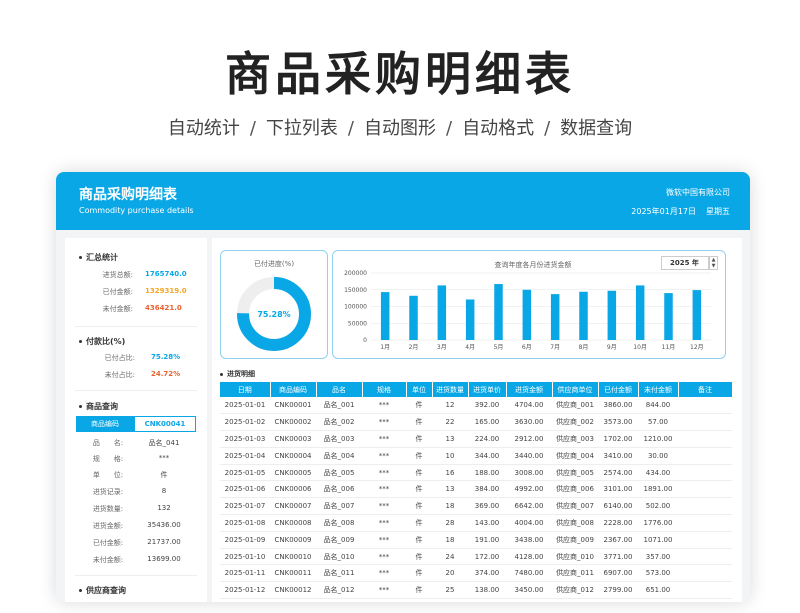  What do you see at coordinates (293, 506) in the screenshot?
I see `table-cell: CNK00007` at bounding box center [293, 506].